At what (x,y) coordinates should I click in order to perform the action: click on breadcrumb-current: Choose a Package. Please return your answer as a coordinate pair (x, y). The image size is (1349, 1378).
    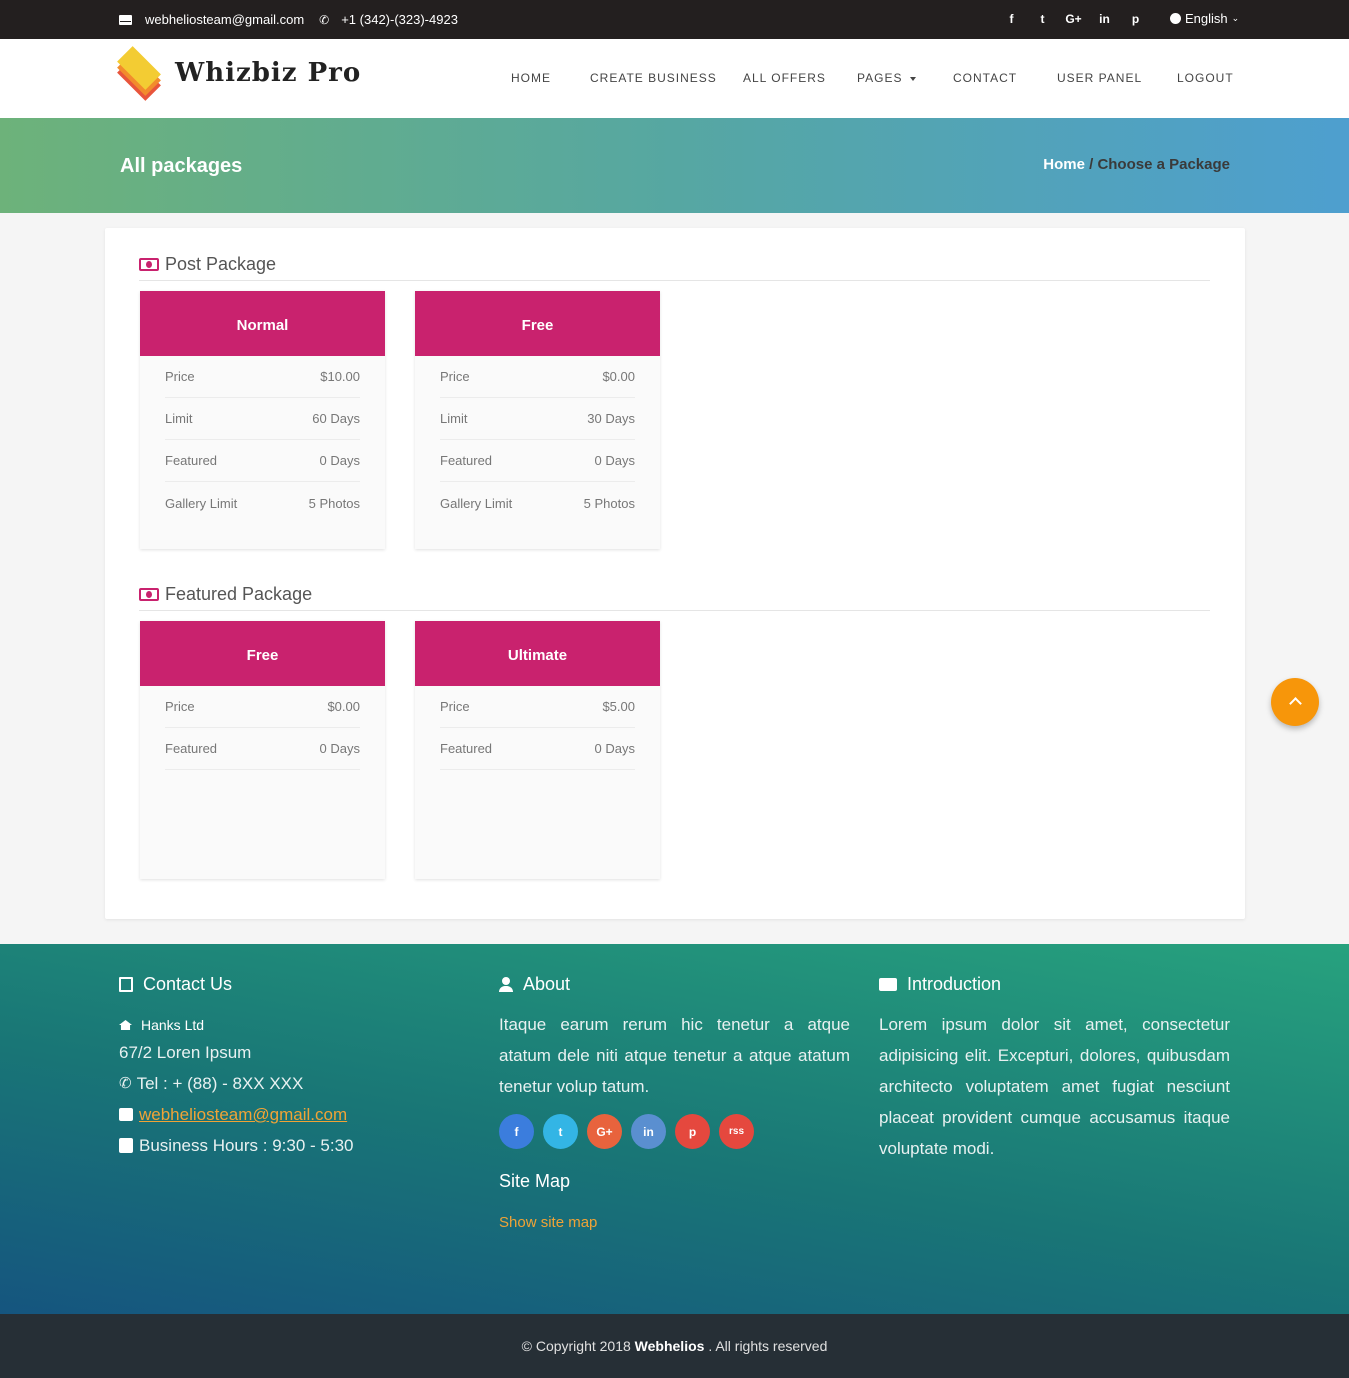
    Looking at the image, I should click on (1163, 164).